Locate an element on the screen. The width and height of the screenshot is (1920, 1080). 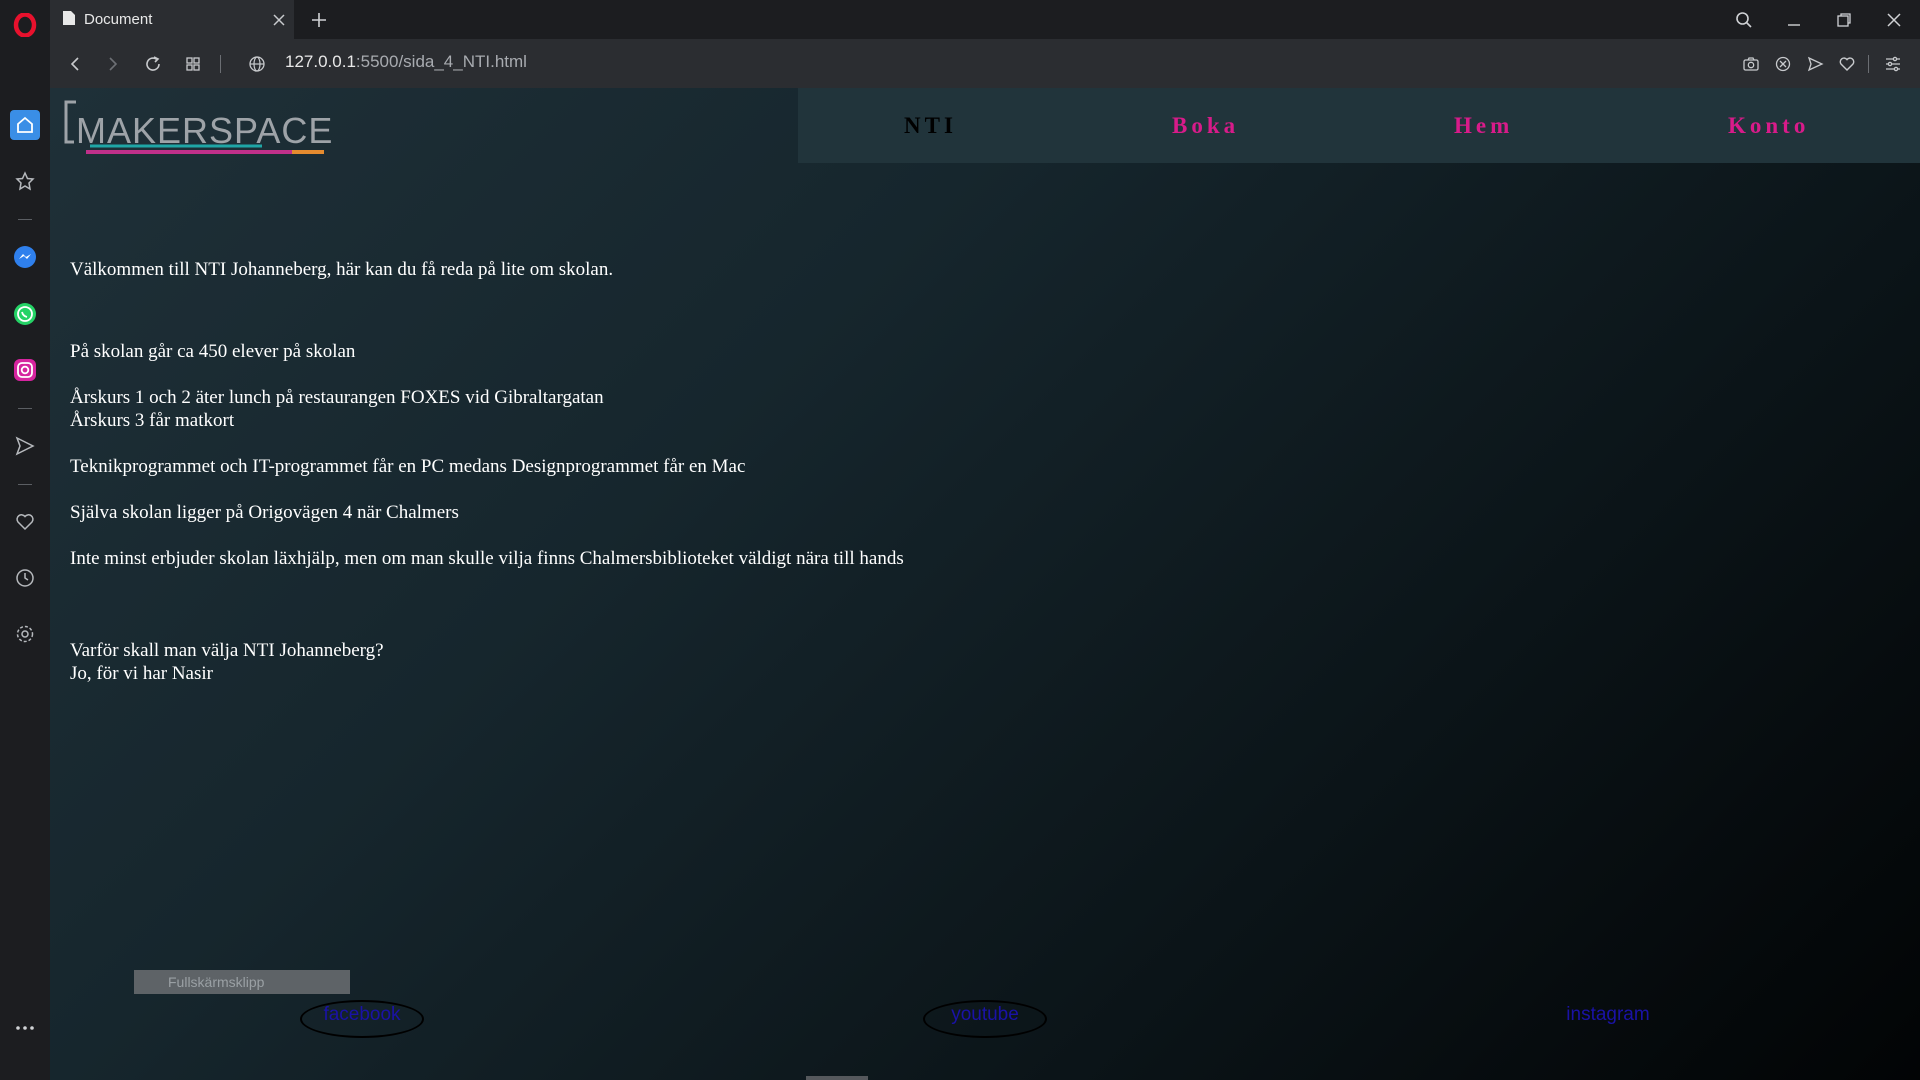
close-window-button is located at coordinates (1894, 19).